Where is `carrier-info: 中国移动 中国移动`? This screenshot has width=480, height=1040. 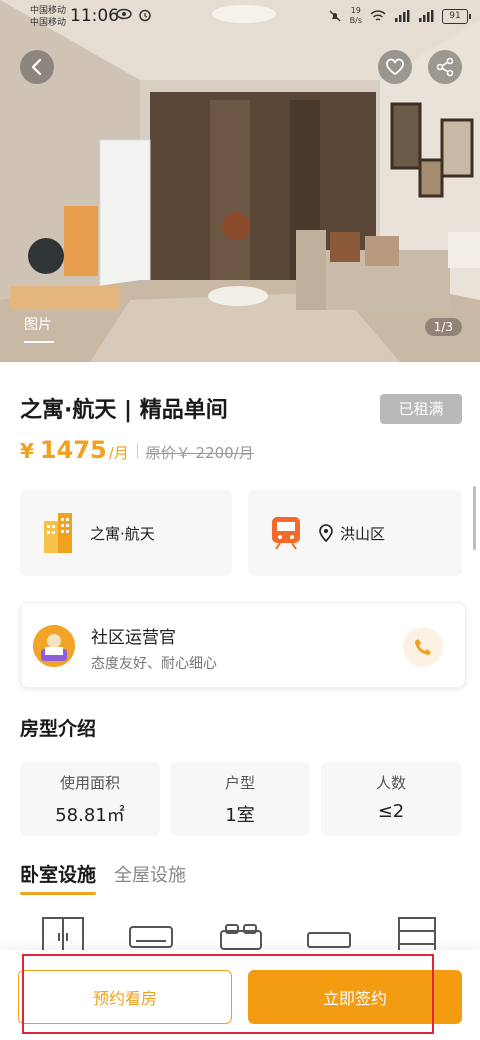 carrier-info: 中国移动 中国移动 is located at coordinates (48, 17).